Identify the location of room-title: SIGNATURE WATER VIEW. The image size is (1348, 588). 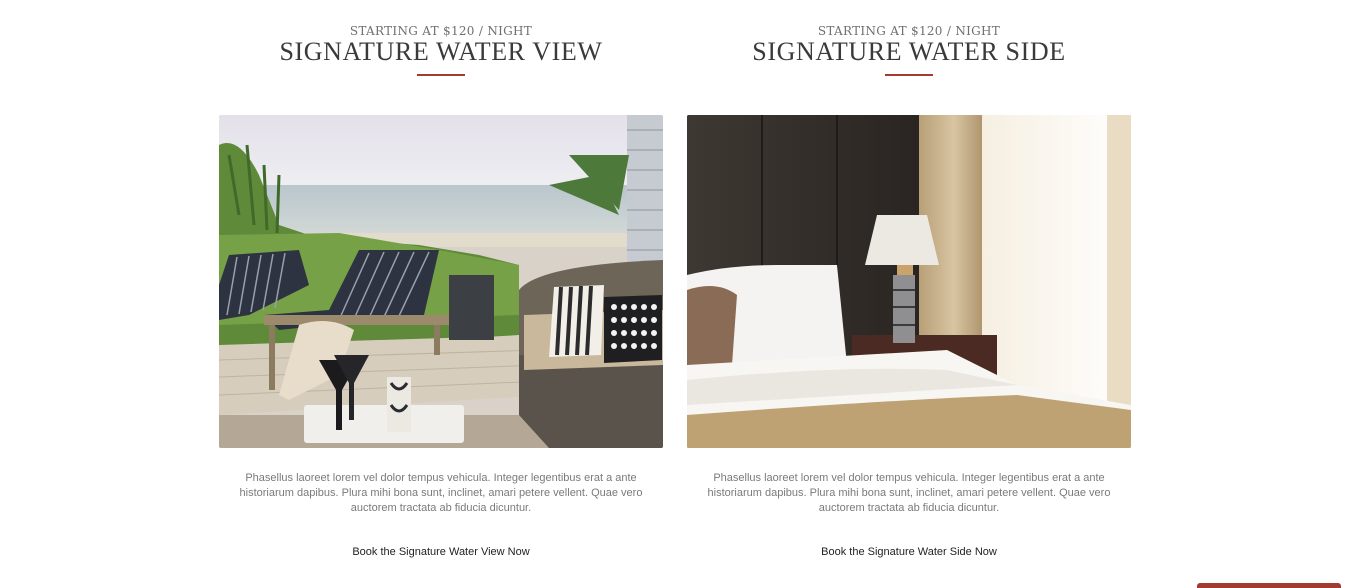
(441, 51).